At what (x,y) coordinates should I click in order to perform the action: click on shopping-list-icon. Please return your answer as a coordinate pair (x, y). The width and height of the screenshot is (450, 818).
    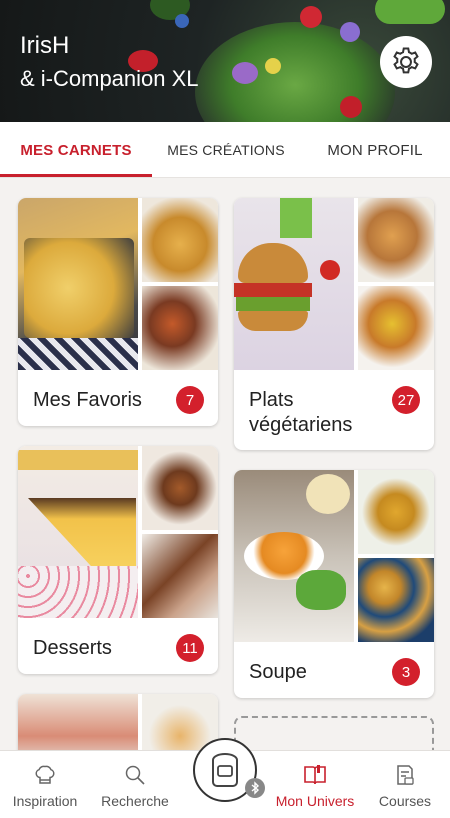
    Looking at the image, I should click on (405, 775).